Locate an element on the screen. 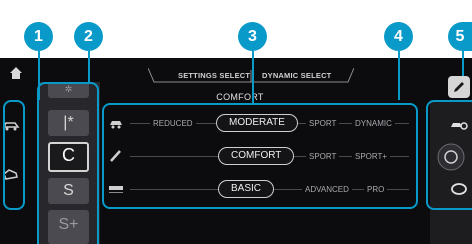  header-tabs: SETTINGS SELECT DYNAMIC SELECT is located at coordinates (251, 76).